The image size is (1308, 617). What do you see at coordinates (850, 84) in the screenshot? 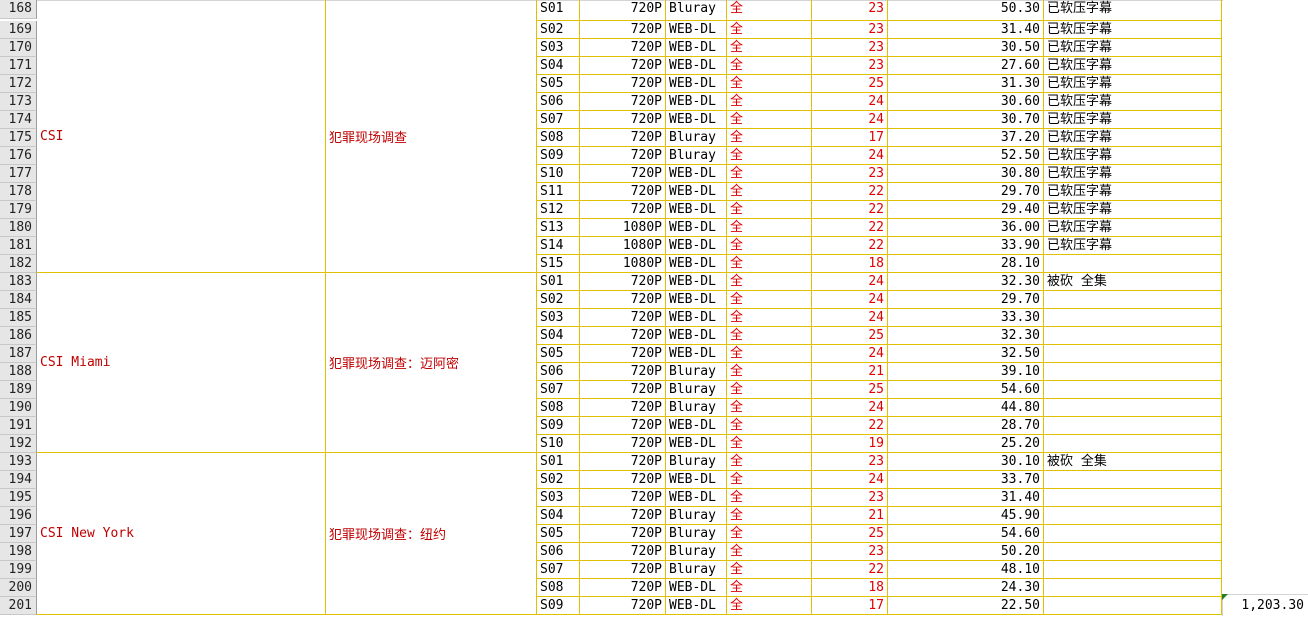
I see `episodes-cell: 25` at bounding box center [850, 84].